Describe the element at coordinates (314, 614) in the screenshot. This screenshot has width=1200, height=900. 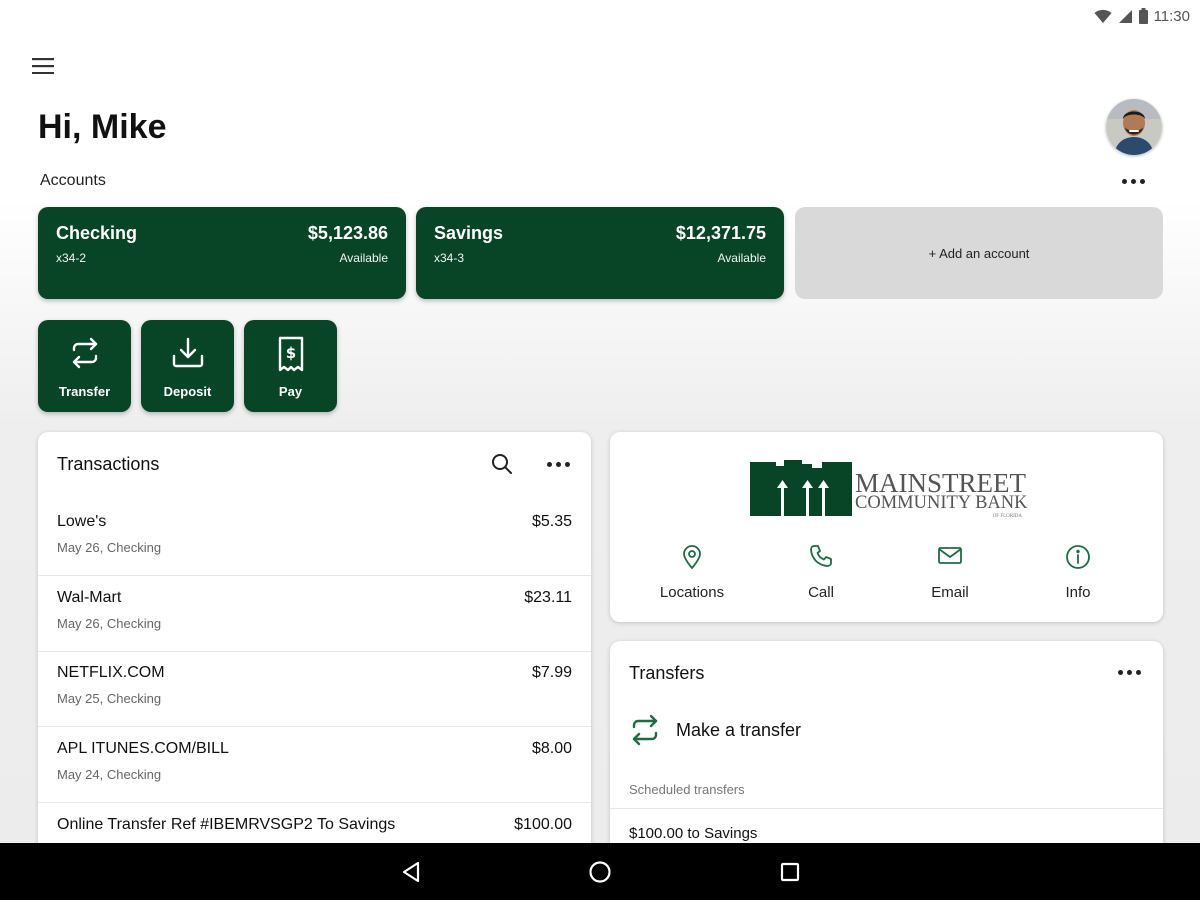
I see `transaction-row: Wal-Mart May 26, Checking $23.11` at that location.